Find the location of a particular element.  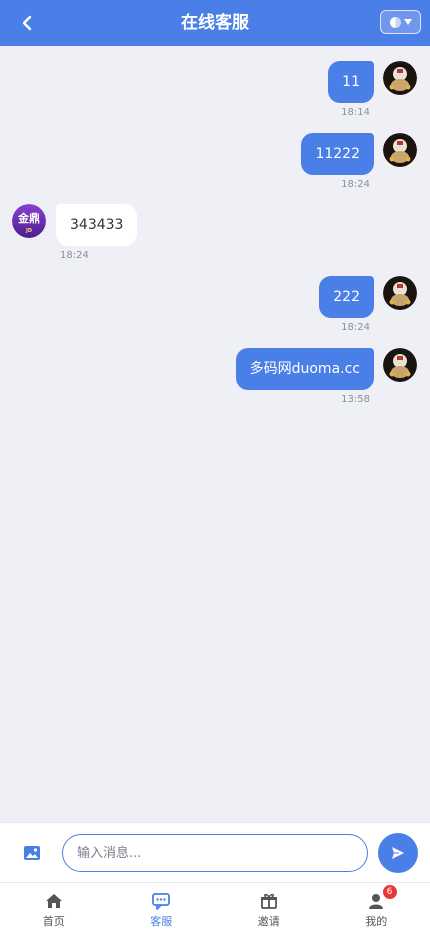

tab-profile: 我的 6 is located at coordinates (376, 907).